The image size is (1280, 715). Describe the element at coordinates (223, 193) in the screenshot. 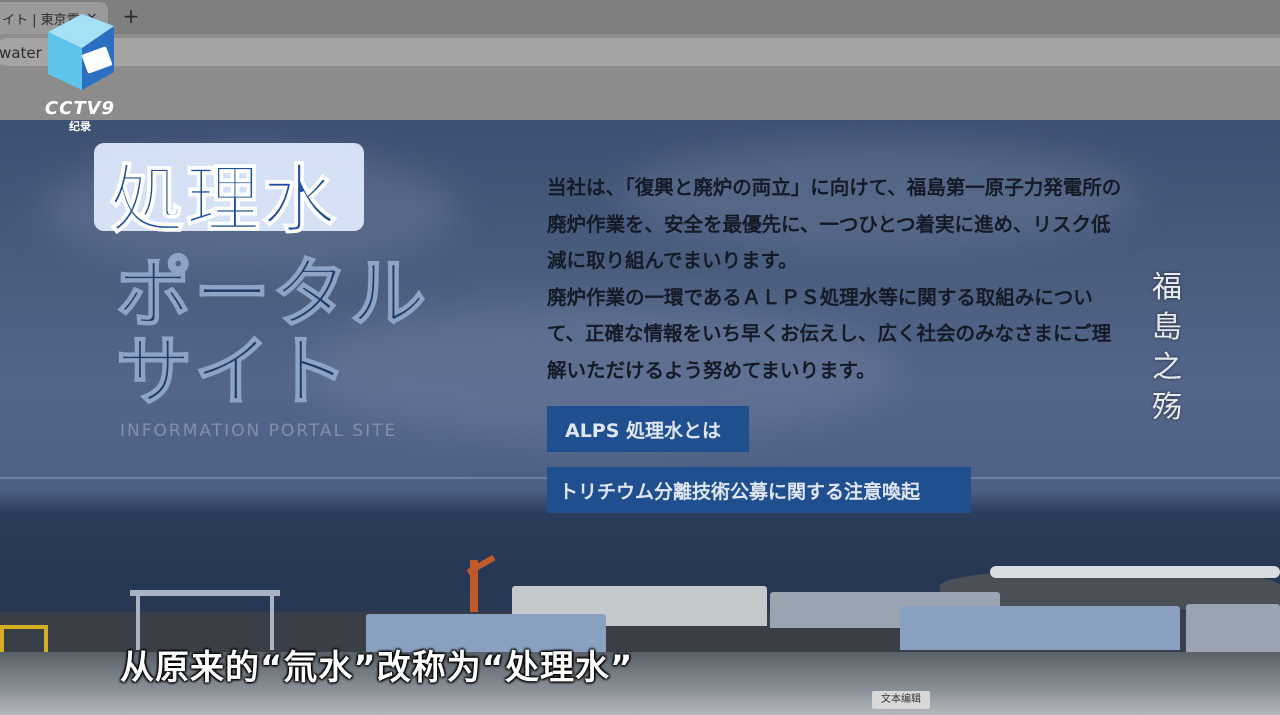

I see `logo-main-text: 処理水` at that location.